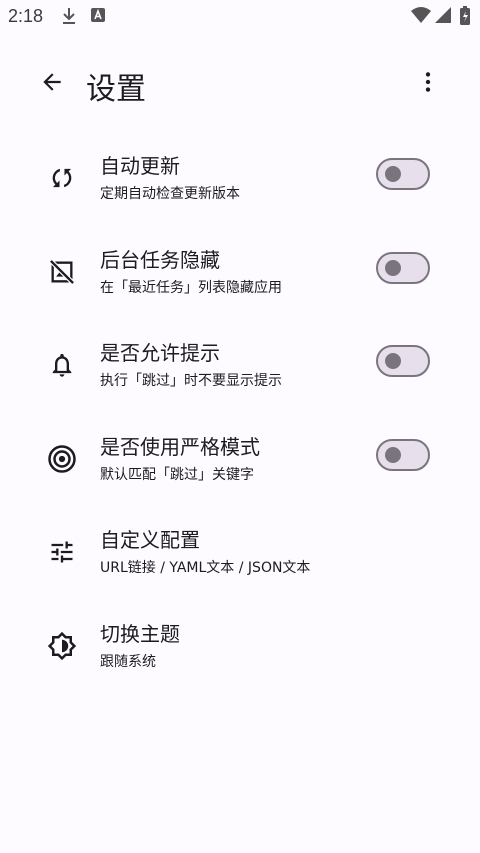 This screenshot has width=480, height=853. I want to click on setting-title: 切换主题, so click(140, 633).